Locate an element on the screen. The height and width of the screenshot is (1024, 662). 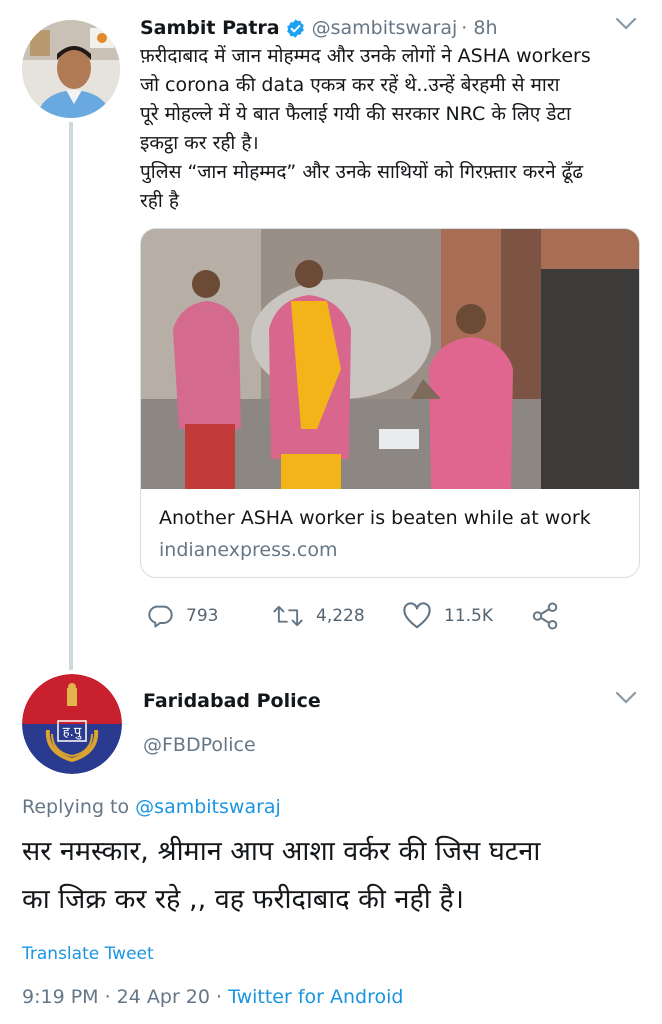
tweet-header: Sambit Patra @sambitswaraj · 8h is located at coordinates (319, 28).